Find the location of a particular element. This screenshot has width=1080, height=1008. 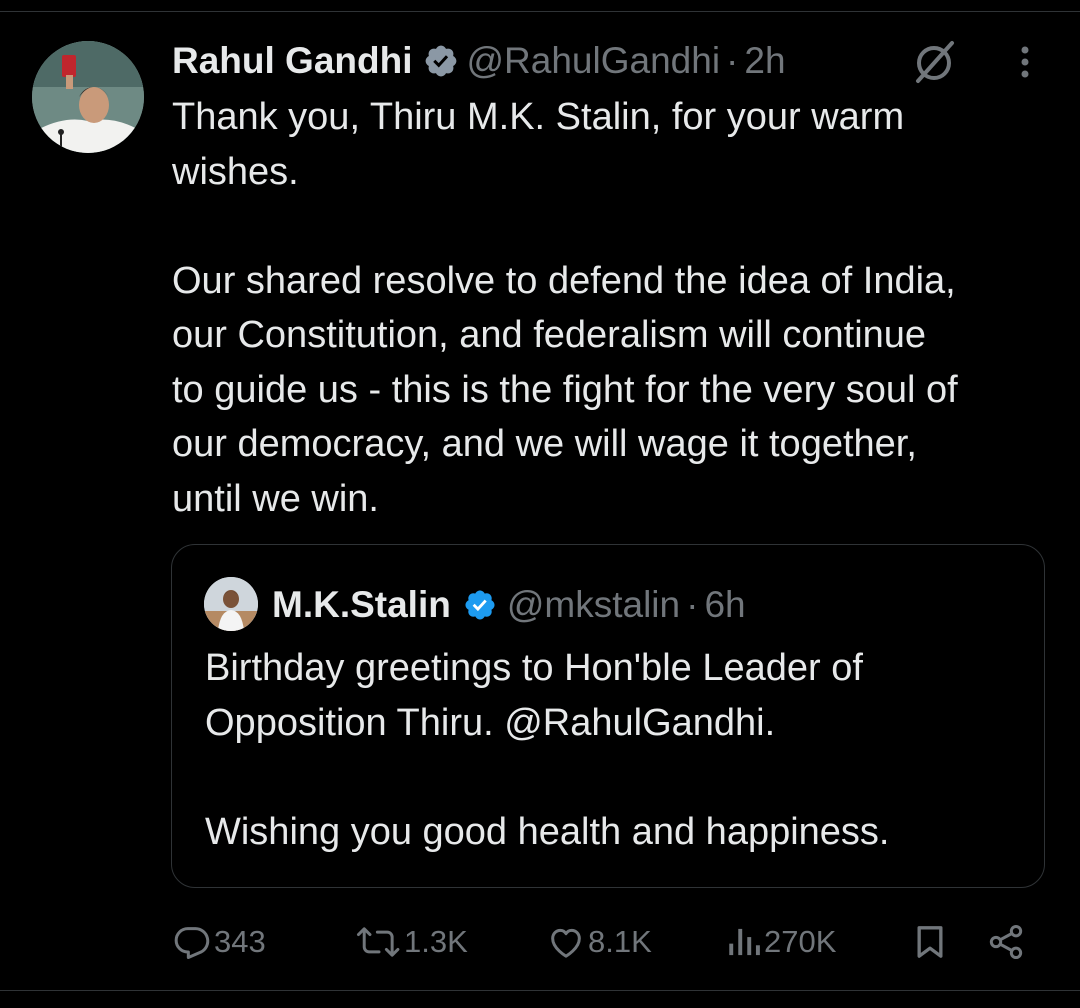

quoted-author-avatar is located at coordinates (231, 604).